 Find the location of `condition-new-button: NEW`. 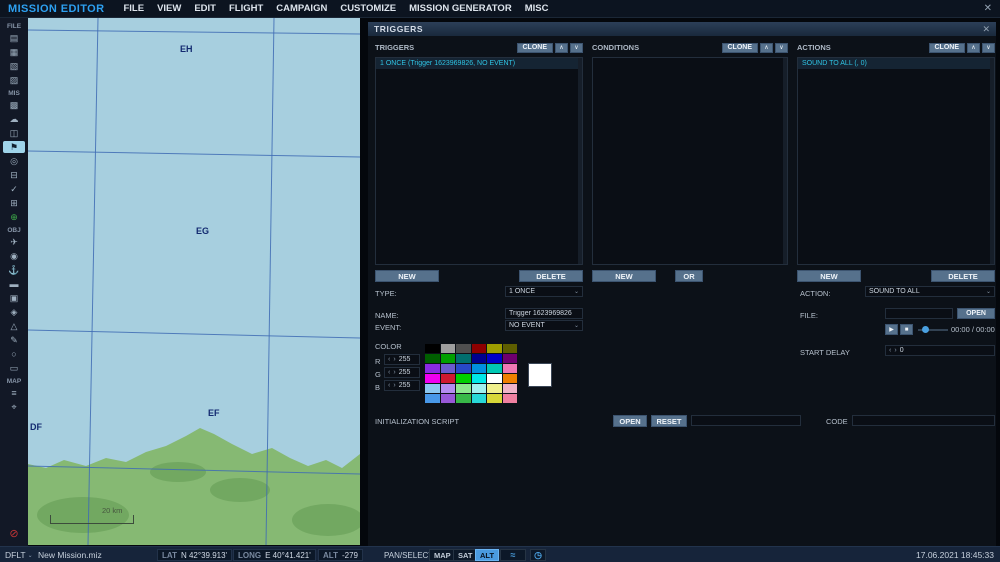

condition-new-button: NEW is located at coordinates (624, 276).